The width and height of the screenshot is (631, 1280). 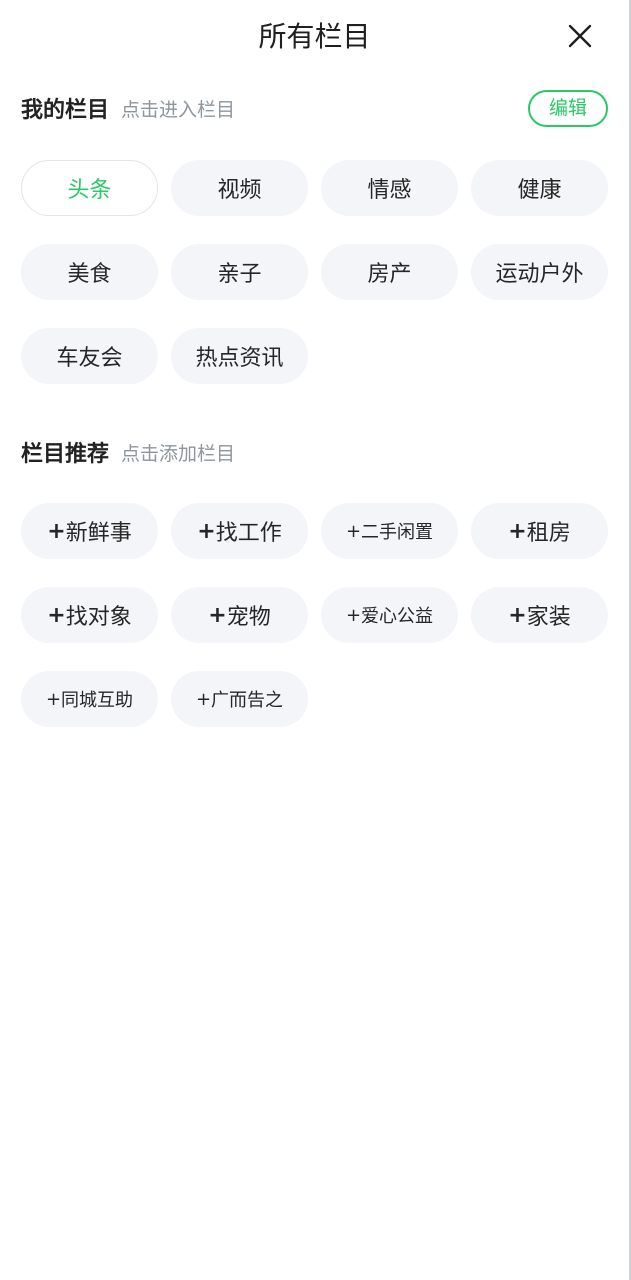 What do you see at coordinates (98, 533) in the screenshot?
I see `recommended-chip-label: 新鲜事` at bounding box center [98, 533].